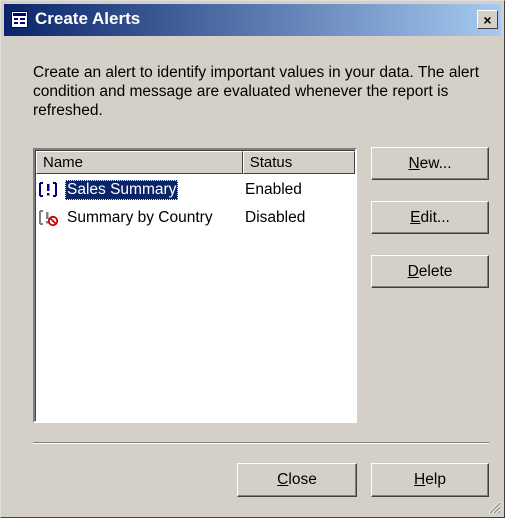 This screenshot has height=518, width=505. What do you see at coordinates (275, 217) in the screenshot?
I see `alert-status: Disabled` at bounding box center [275, 217].